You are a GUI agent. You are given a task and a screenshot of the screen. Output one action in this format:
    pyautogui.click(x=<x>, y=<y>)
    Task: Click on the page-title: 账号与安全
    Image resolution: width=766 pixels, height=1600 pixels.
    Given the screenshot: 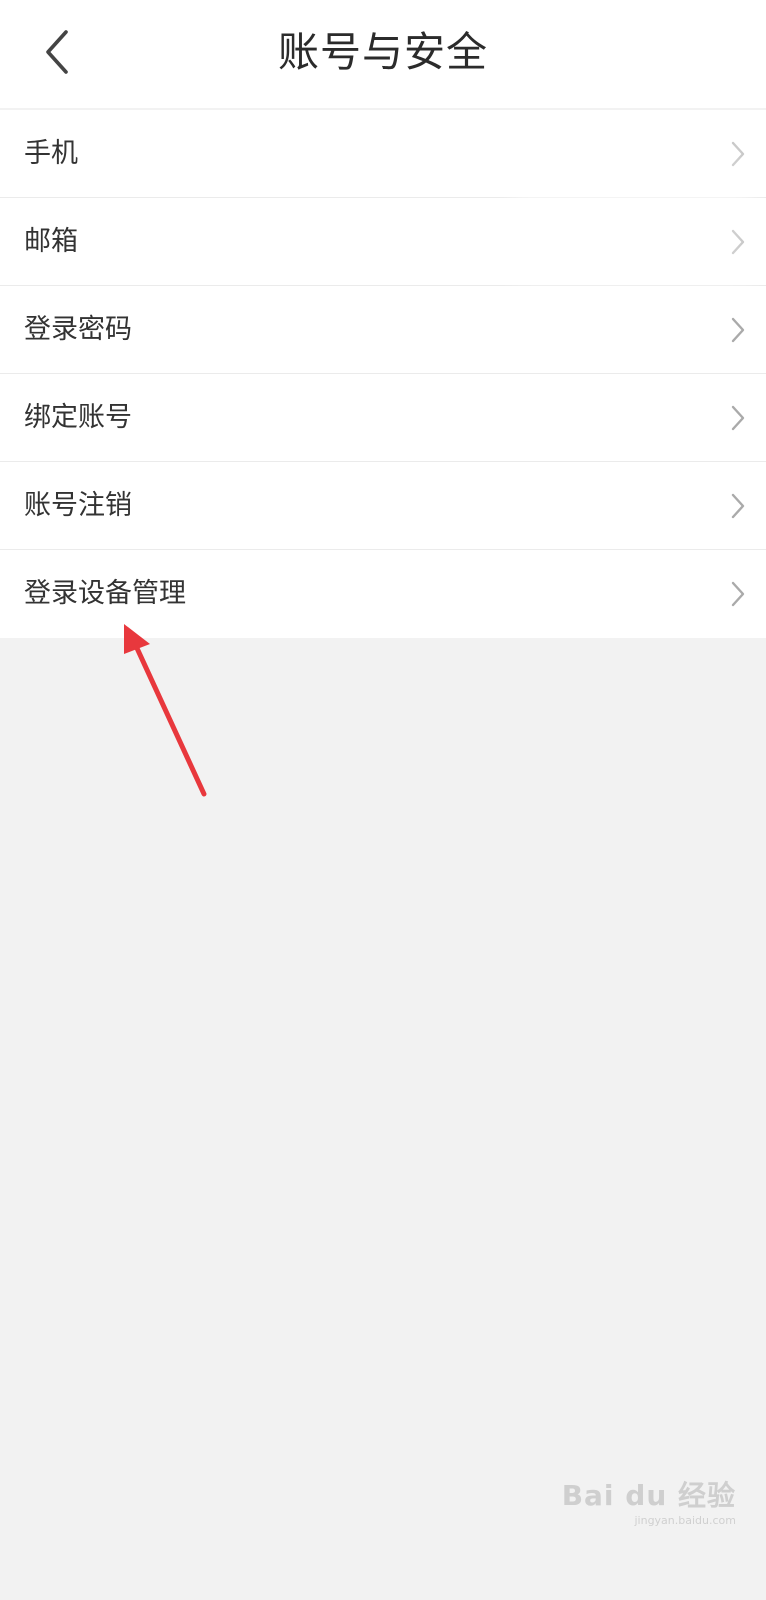 What is the action you would take?
    pyautogui.click(x=383, y=52)
    